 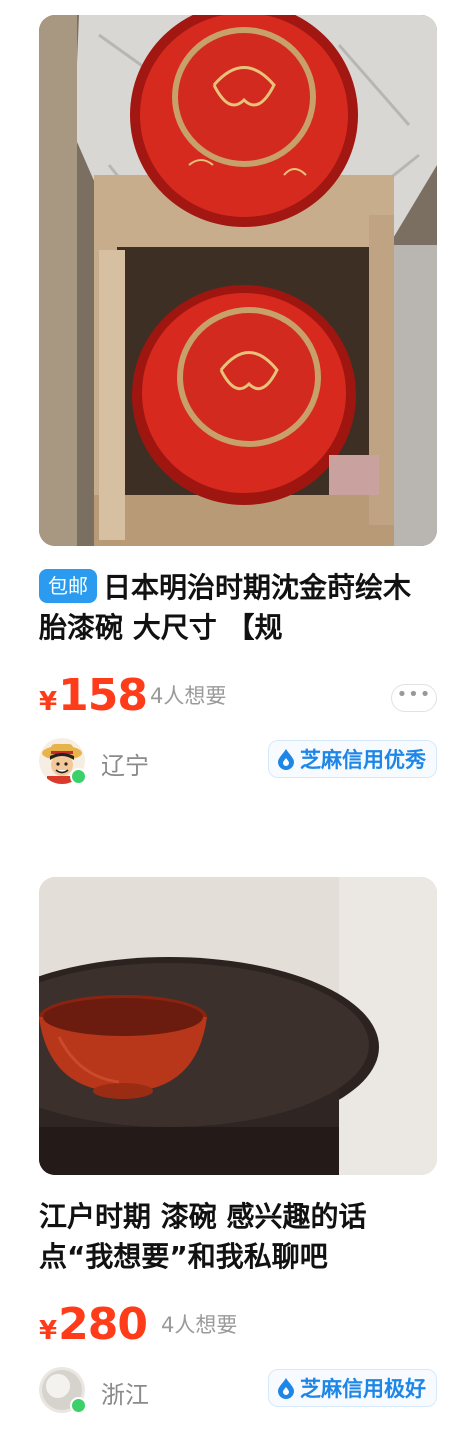 I want to click on seller-row: 浙江 芝麻信用极好, so click(x=238, y=1391).